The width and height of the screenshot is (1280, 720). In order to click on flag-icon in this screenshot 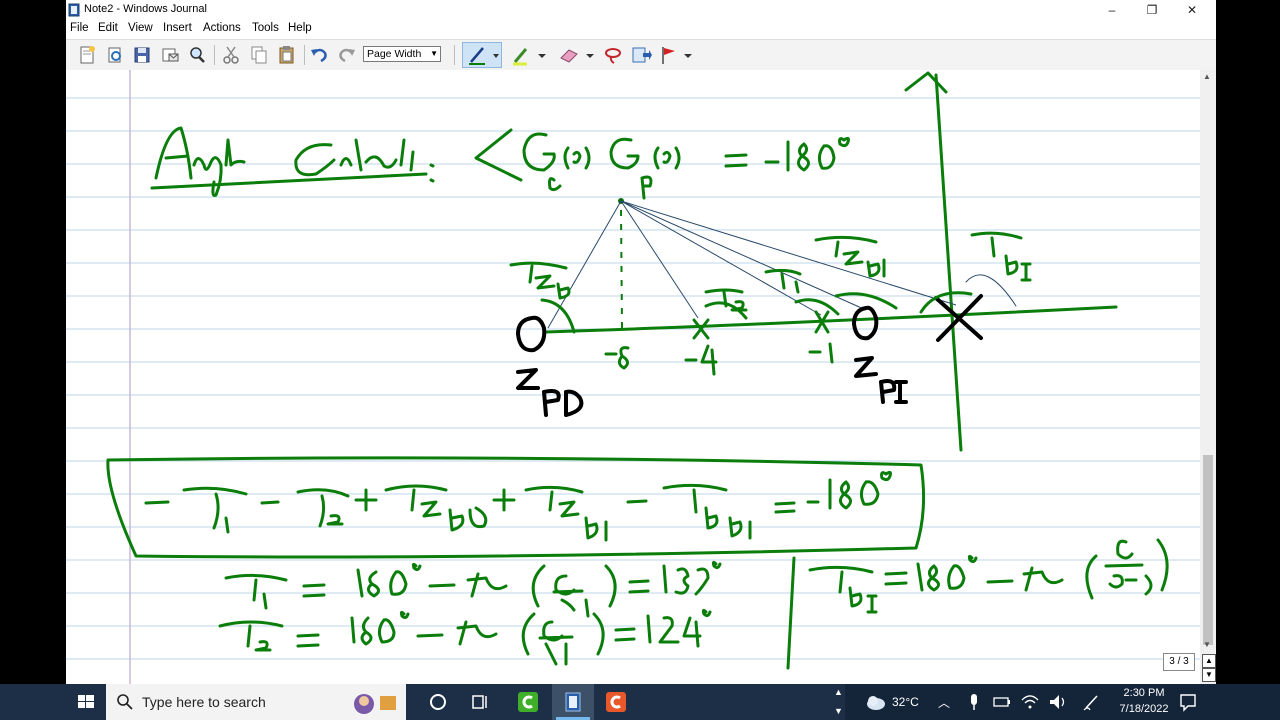, I will do `click(669, 55)`.